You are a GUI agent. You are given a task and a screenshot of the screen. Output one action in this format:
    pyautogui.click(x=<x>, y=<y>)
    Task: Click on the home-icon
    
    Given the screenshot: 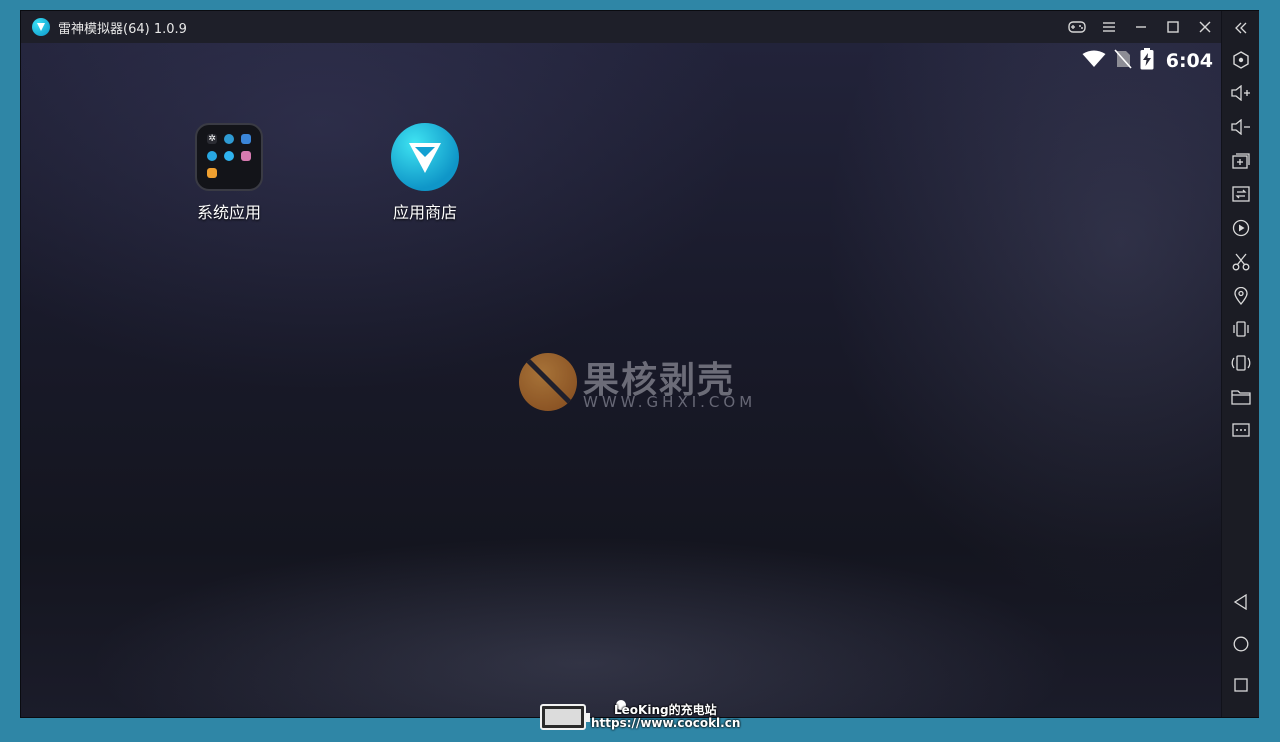 What is the action you would take?
    pyautogui.click(x=1241, y=644)
    